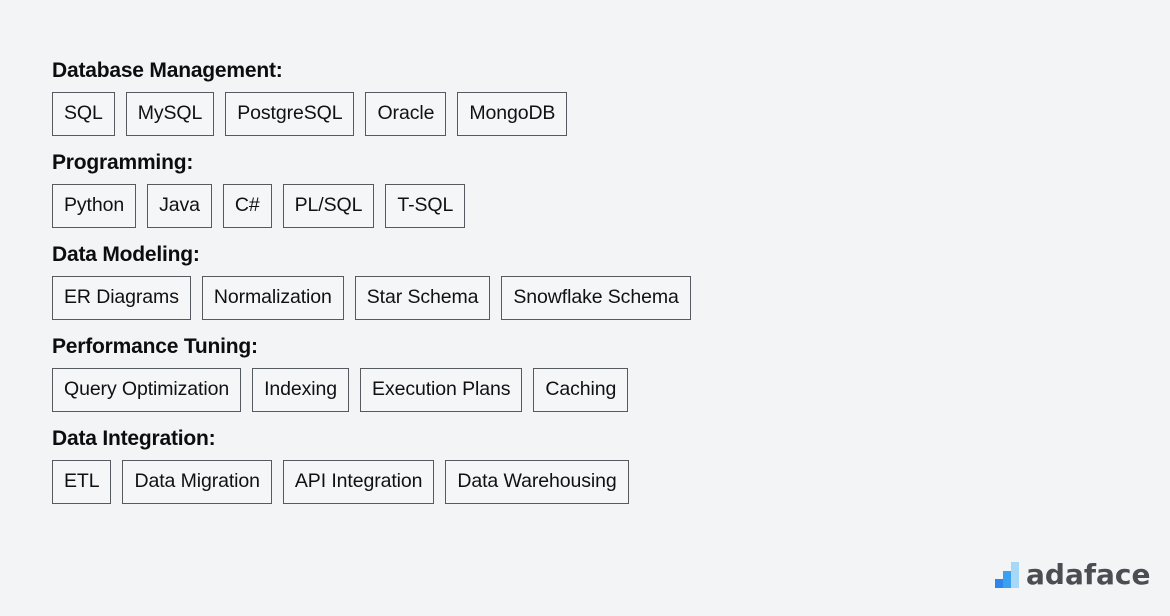 This screenshot has height=616, width=1170. Describe the element at coordinates (358, 482) in the screenshot. I see `skill-tag: API Integration` at that location.